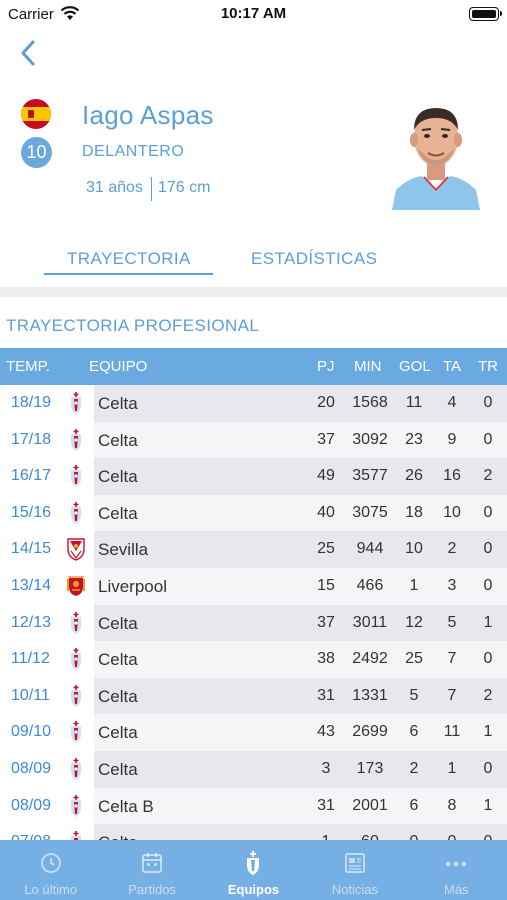 The width and height of the screenshot is (507, 900). What do you see at coordinates (355, 863) in the screenshot?
I see `news-icon` at bounding box center [355, 863].